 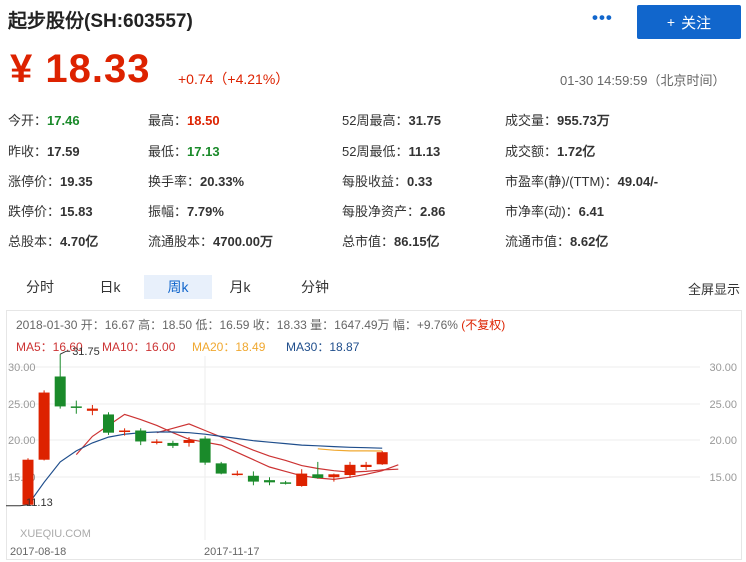 I want to click on watermark: XUEQIU.COM, so click(x=55, y=534).